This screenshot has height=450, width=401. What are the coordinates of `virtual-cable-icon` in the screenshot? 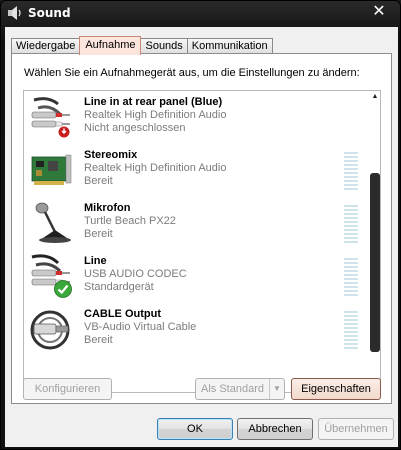 It's located at (50, 330).